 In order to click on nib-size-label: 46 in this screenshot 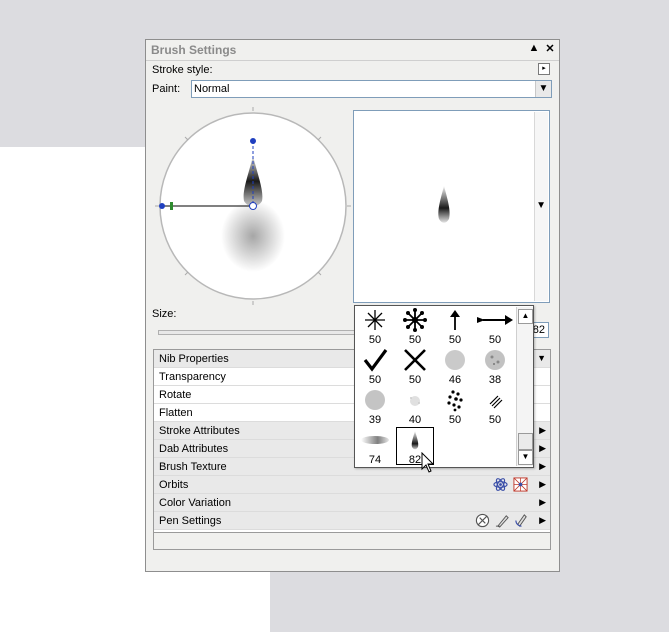, I will do `click(455, 380)`.